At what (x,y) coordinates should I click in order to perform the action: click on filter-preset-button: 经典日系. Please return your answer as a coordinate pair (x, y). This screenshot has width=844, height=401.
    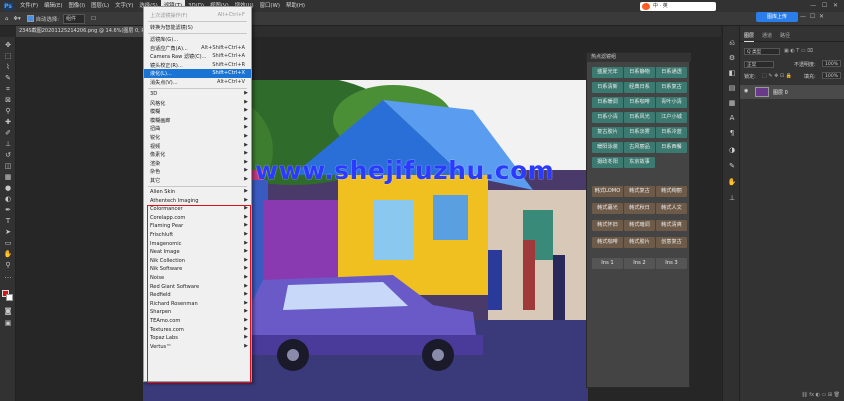
    Looking at the image, I should click on (639, 87).